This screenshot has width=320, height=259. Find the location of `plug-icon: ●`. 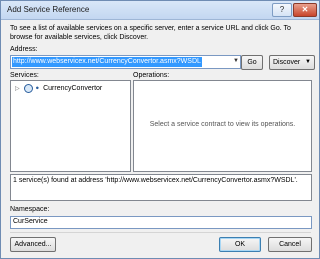

plug-icon: ● is located at coordinates (37, 88).